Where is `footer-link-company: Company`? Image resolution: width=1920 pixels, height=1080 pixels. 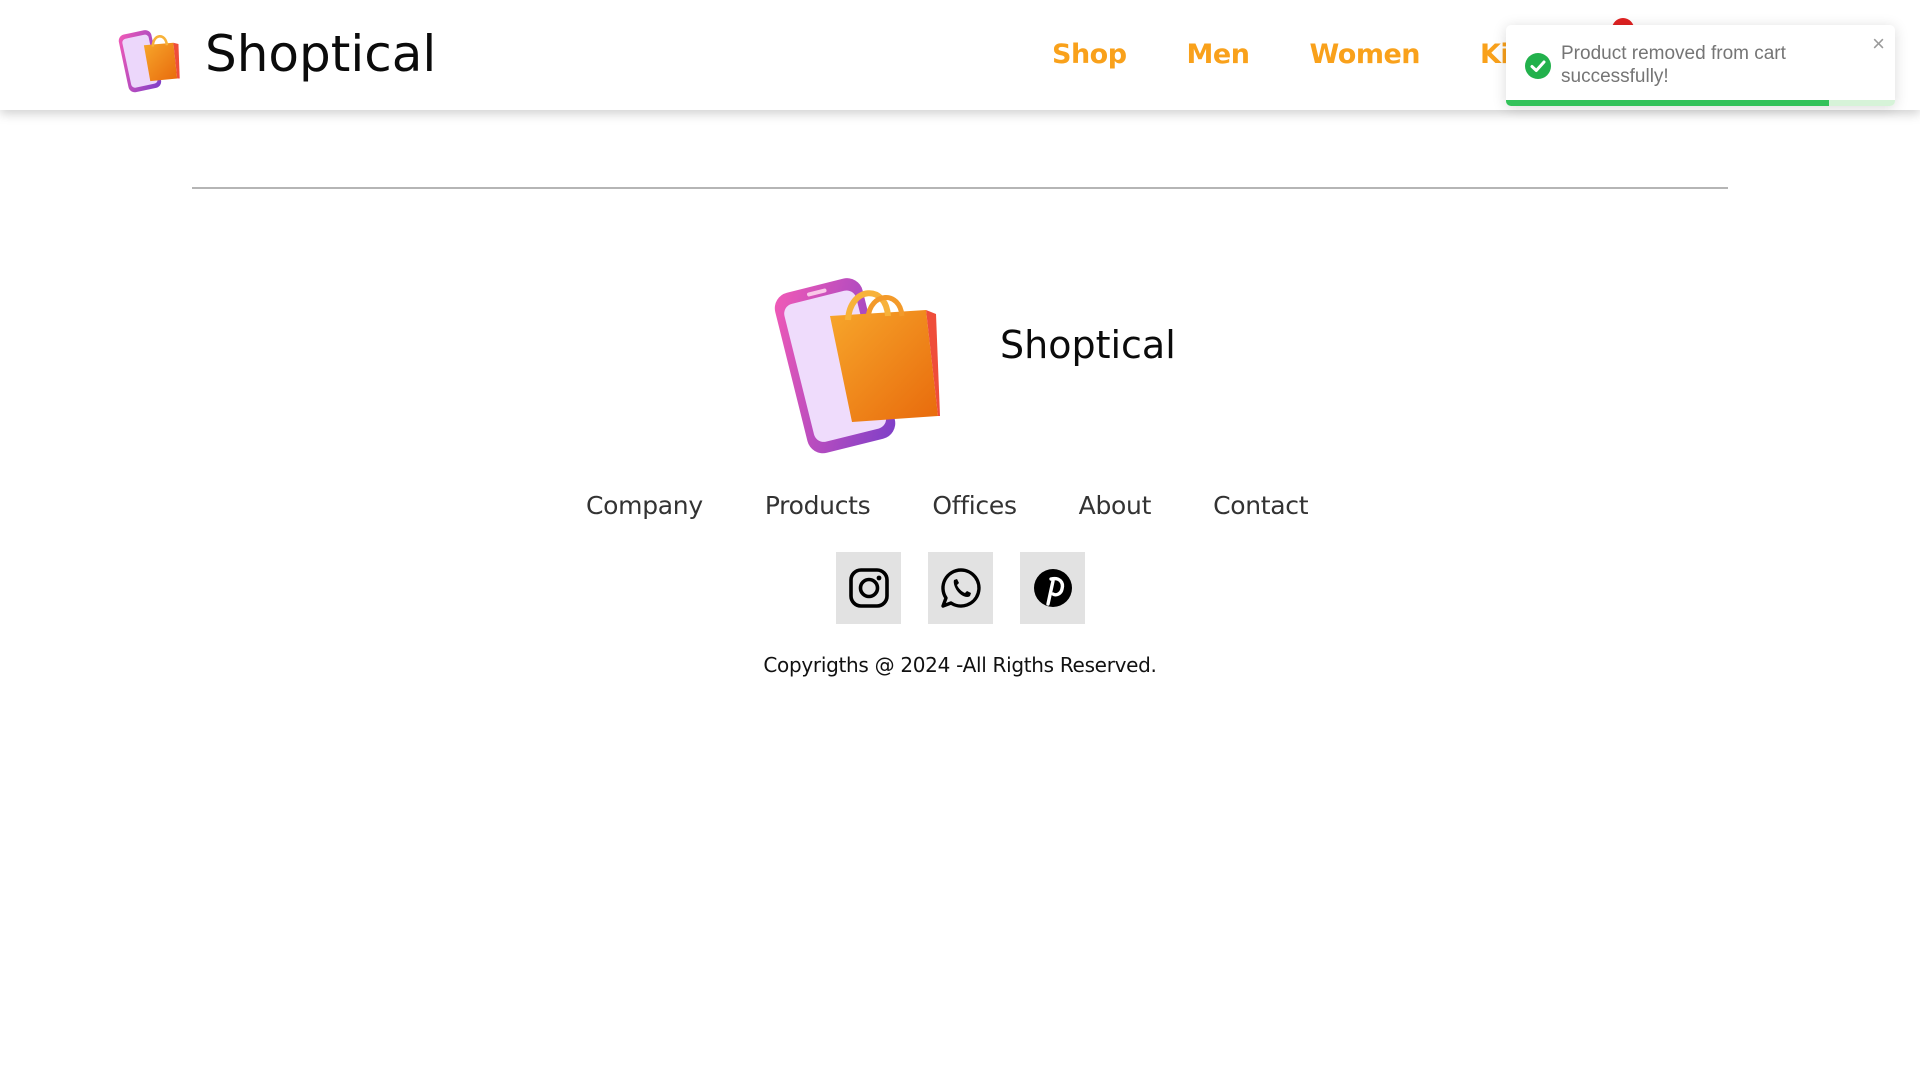
footer-link-company: Company is located at coordinates (644, 506).